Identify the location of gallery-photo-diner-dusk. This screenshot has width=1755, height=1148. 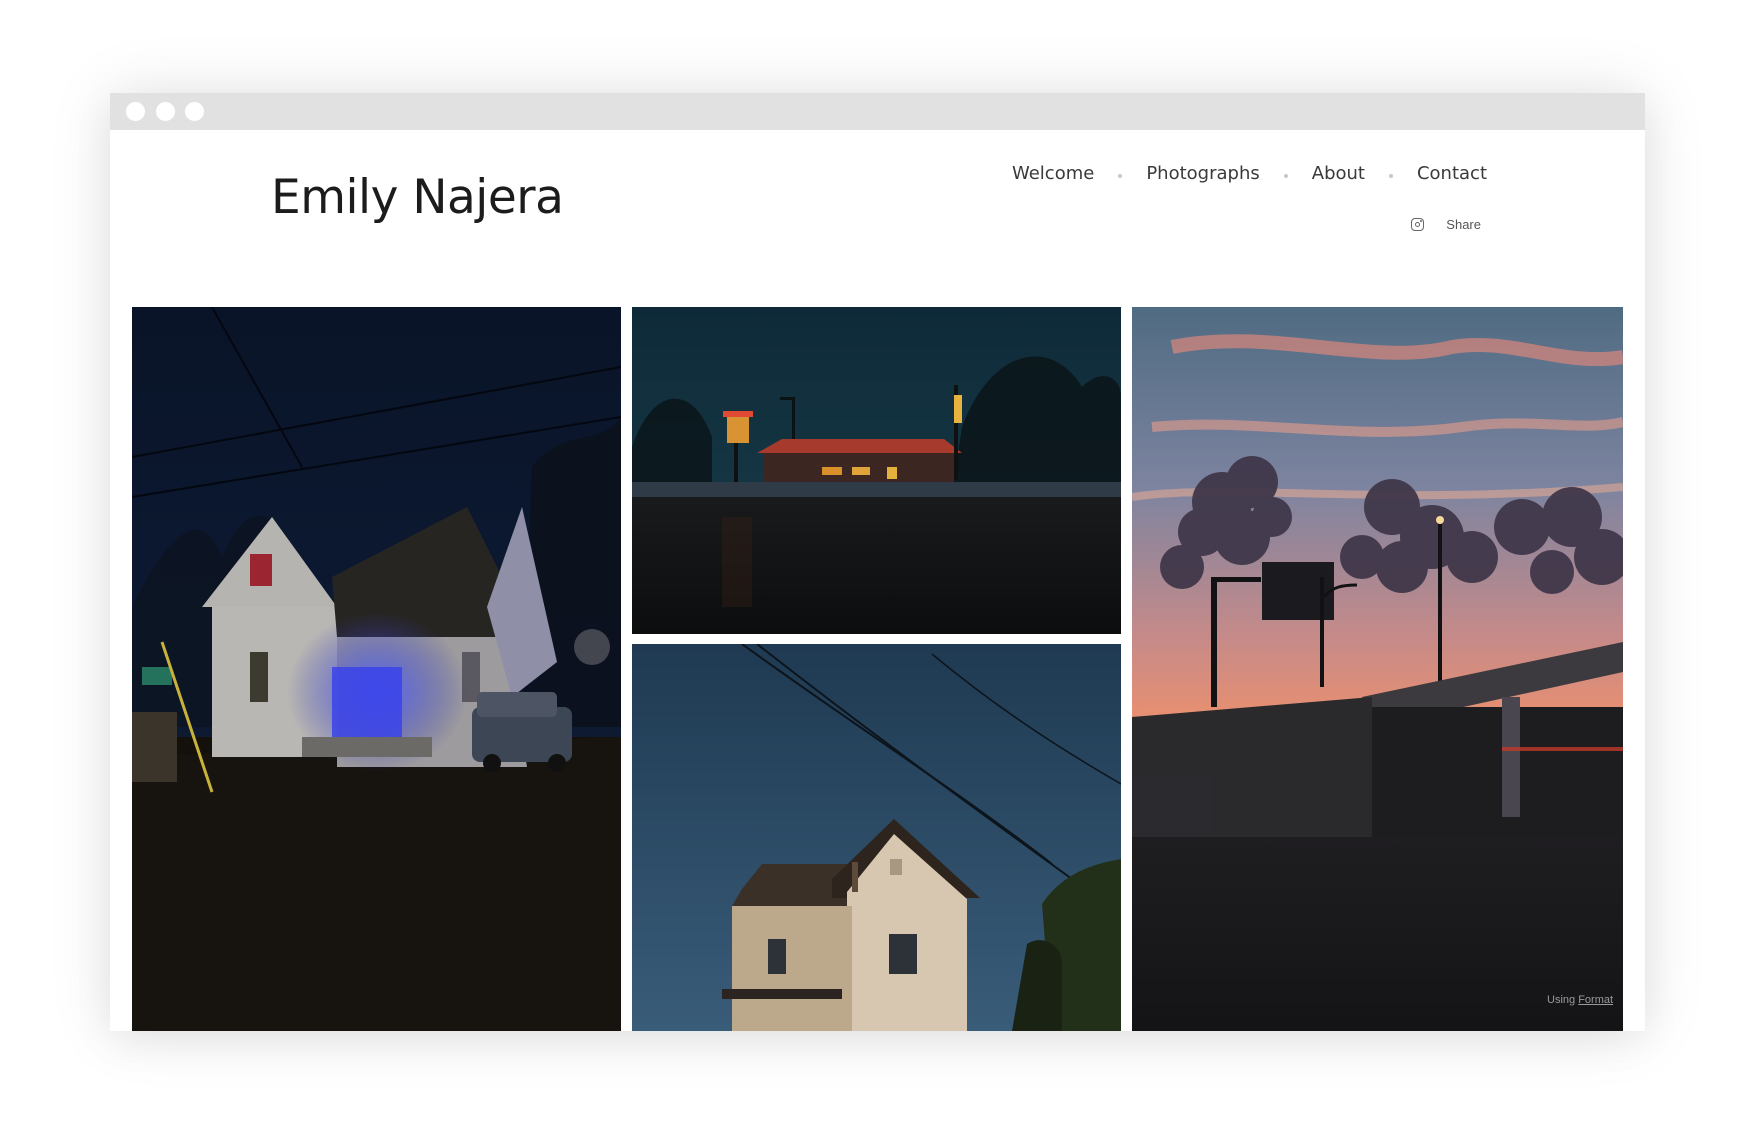
(876, 470).